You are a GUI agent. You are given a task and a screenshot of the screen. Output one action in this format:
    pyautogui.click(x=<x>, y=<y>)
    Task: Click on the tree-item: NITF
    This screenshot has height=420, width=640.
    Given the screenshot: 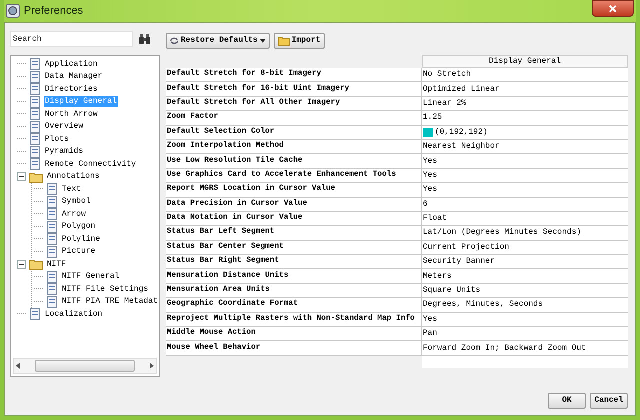 What is the action you would take?
    pyautogui.click(x=57, y=264)
    